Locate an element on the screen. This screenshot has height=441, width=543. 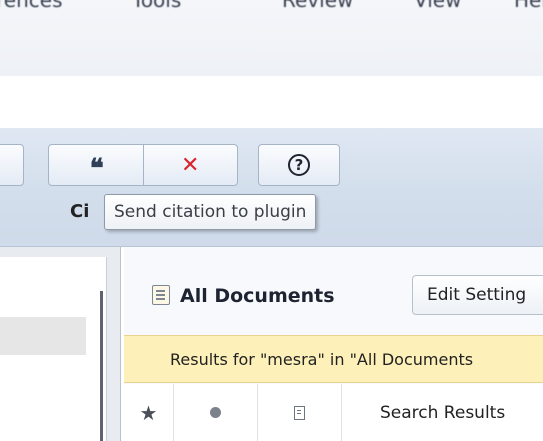
help-icon: ? is located at coordinates (299, 165).